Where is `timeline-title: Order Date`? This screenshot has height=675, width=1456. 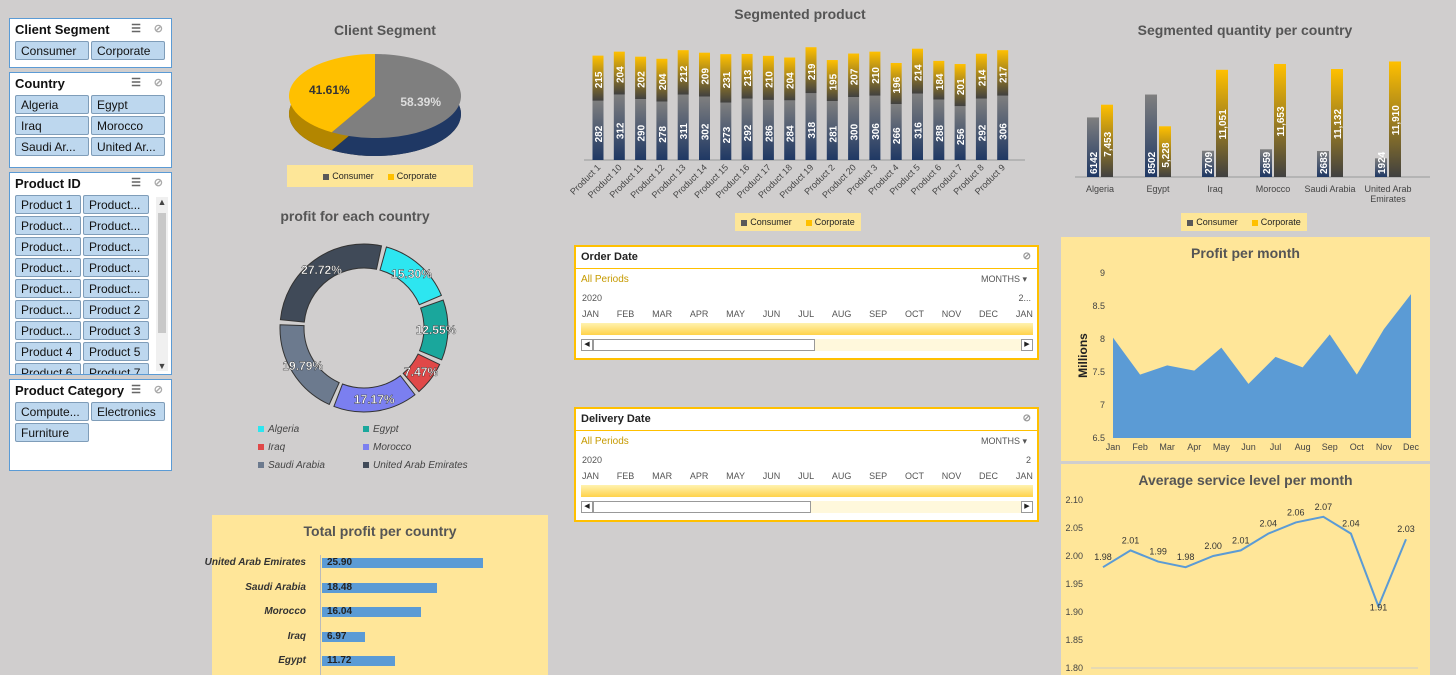 timeline-title: Order Date is located at coordinates (609, 257).